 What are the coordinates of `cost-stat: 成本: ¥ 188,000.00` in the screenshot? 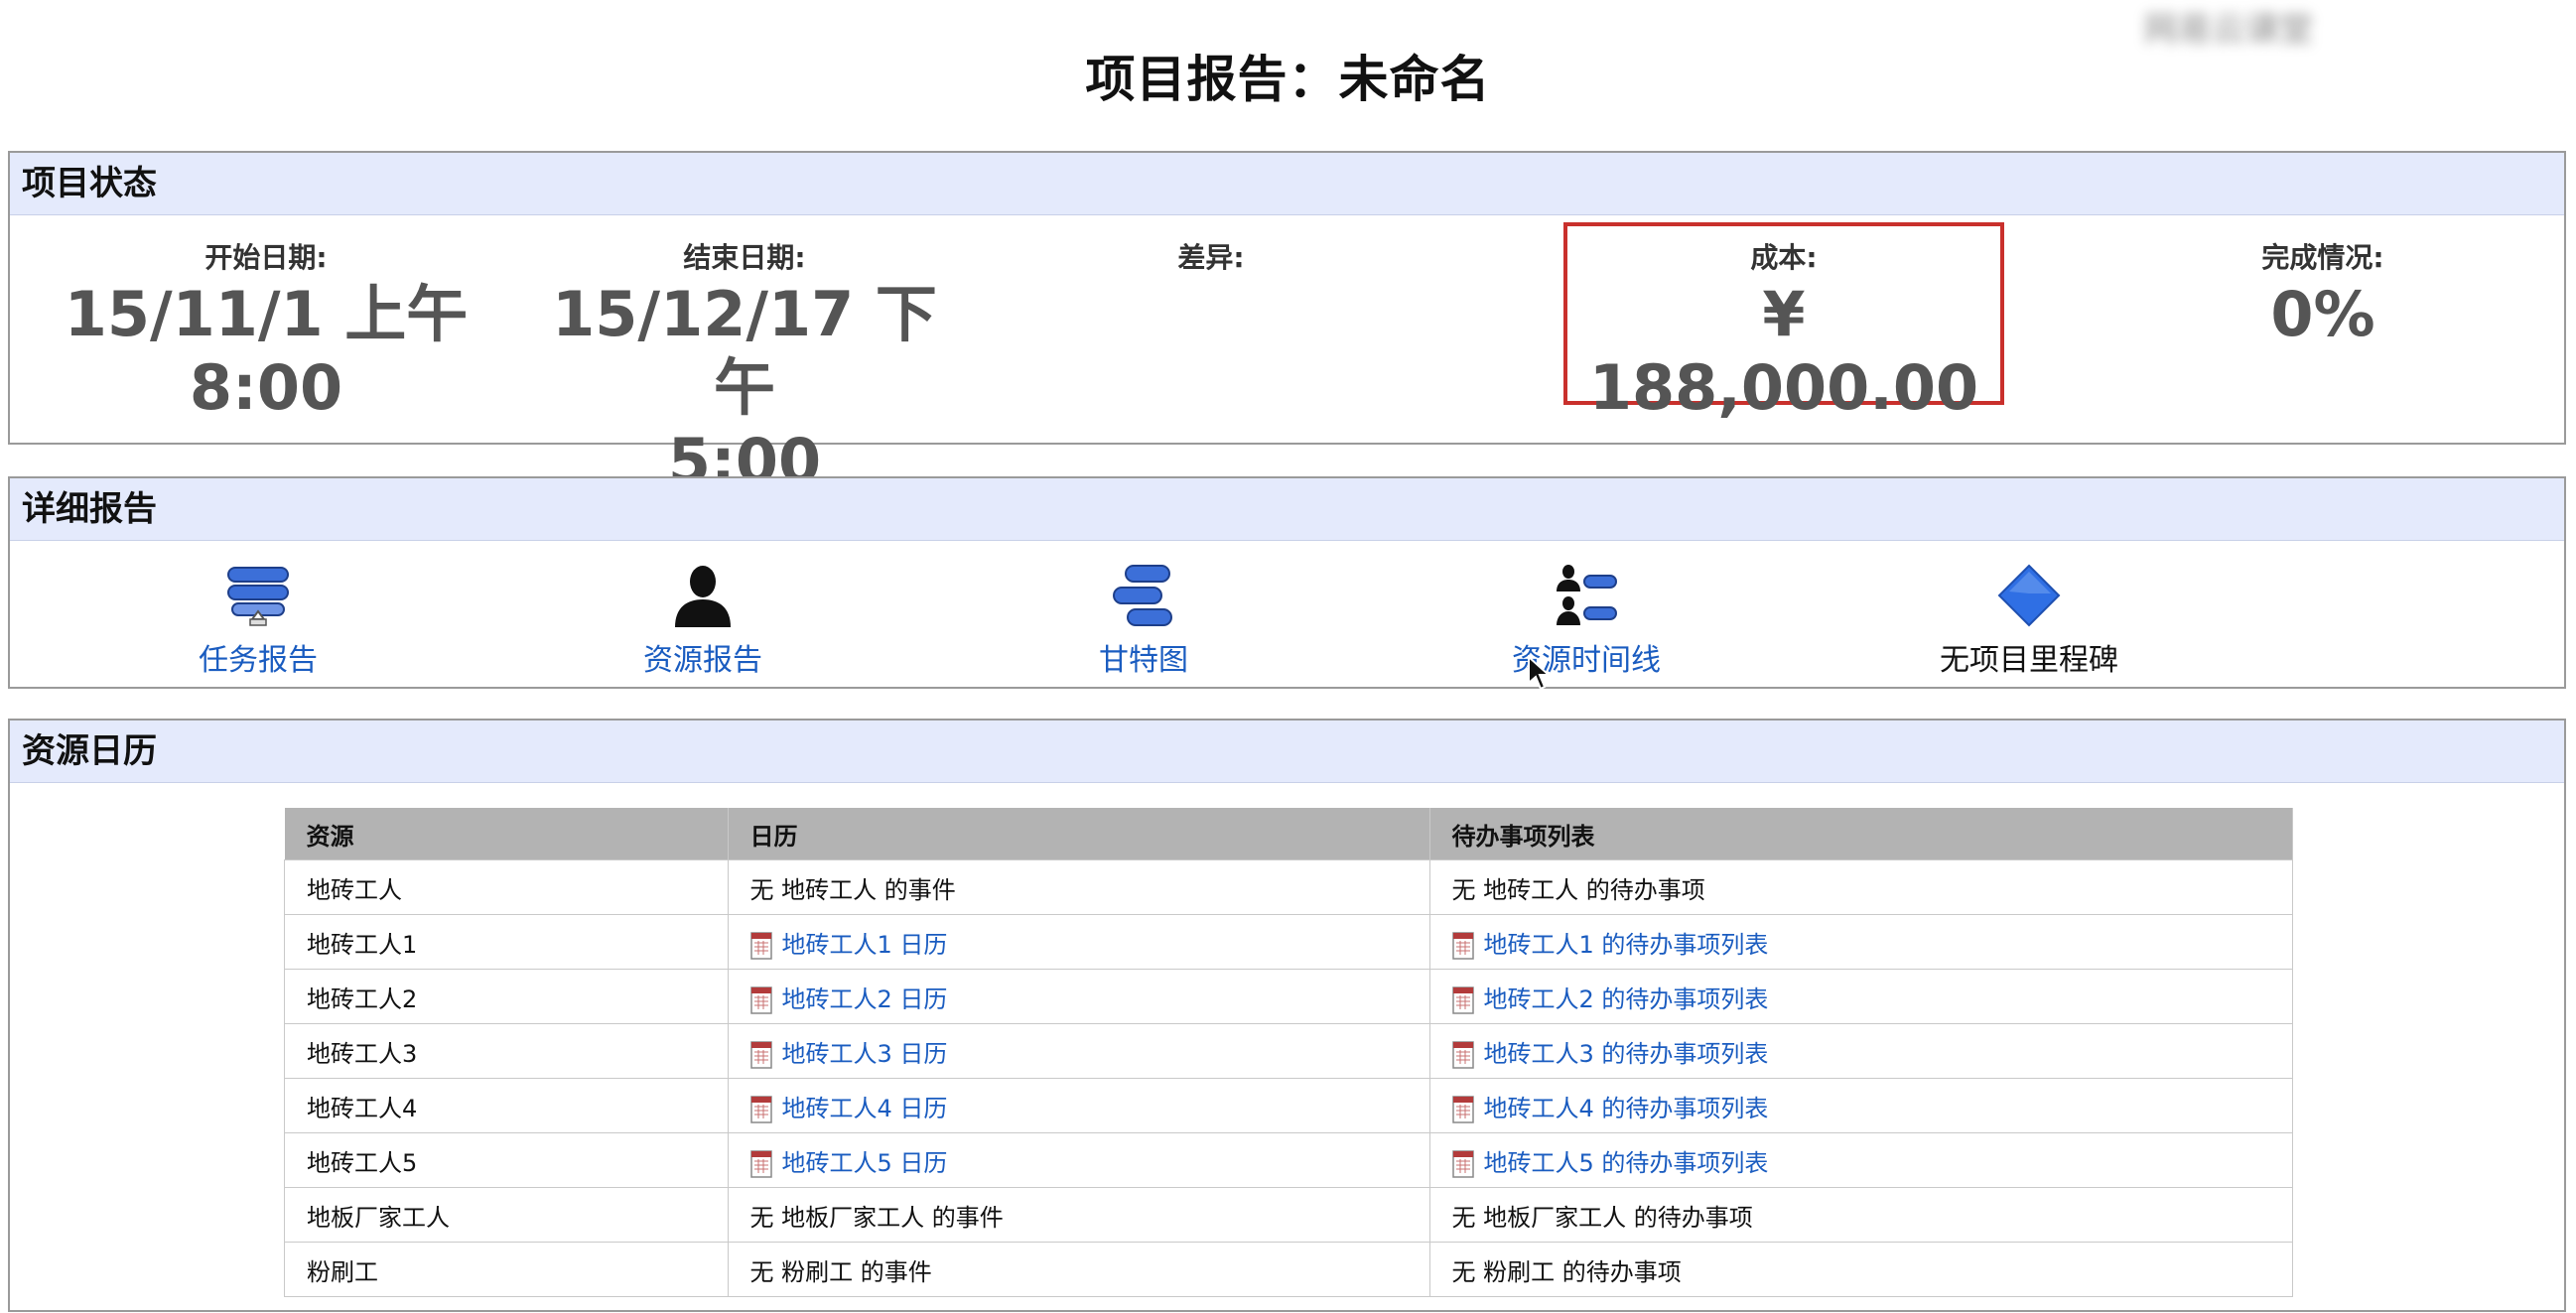 It's located at (1783, 331).